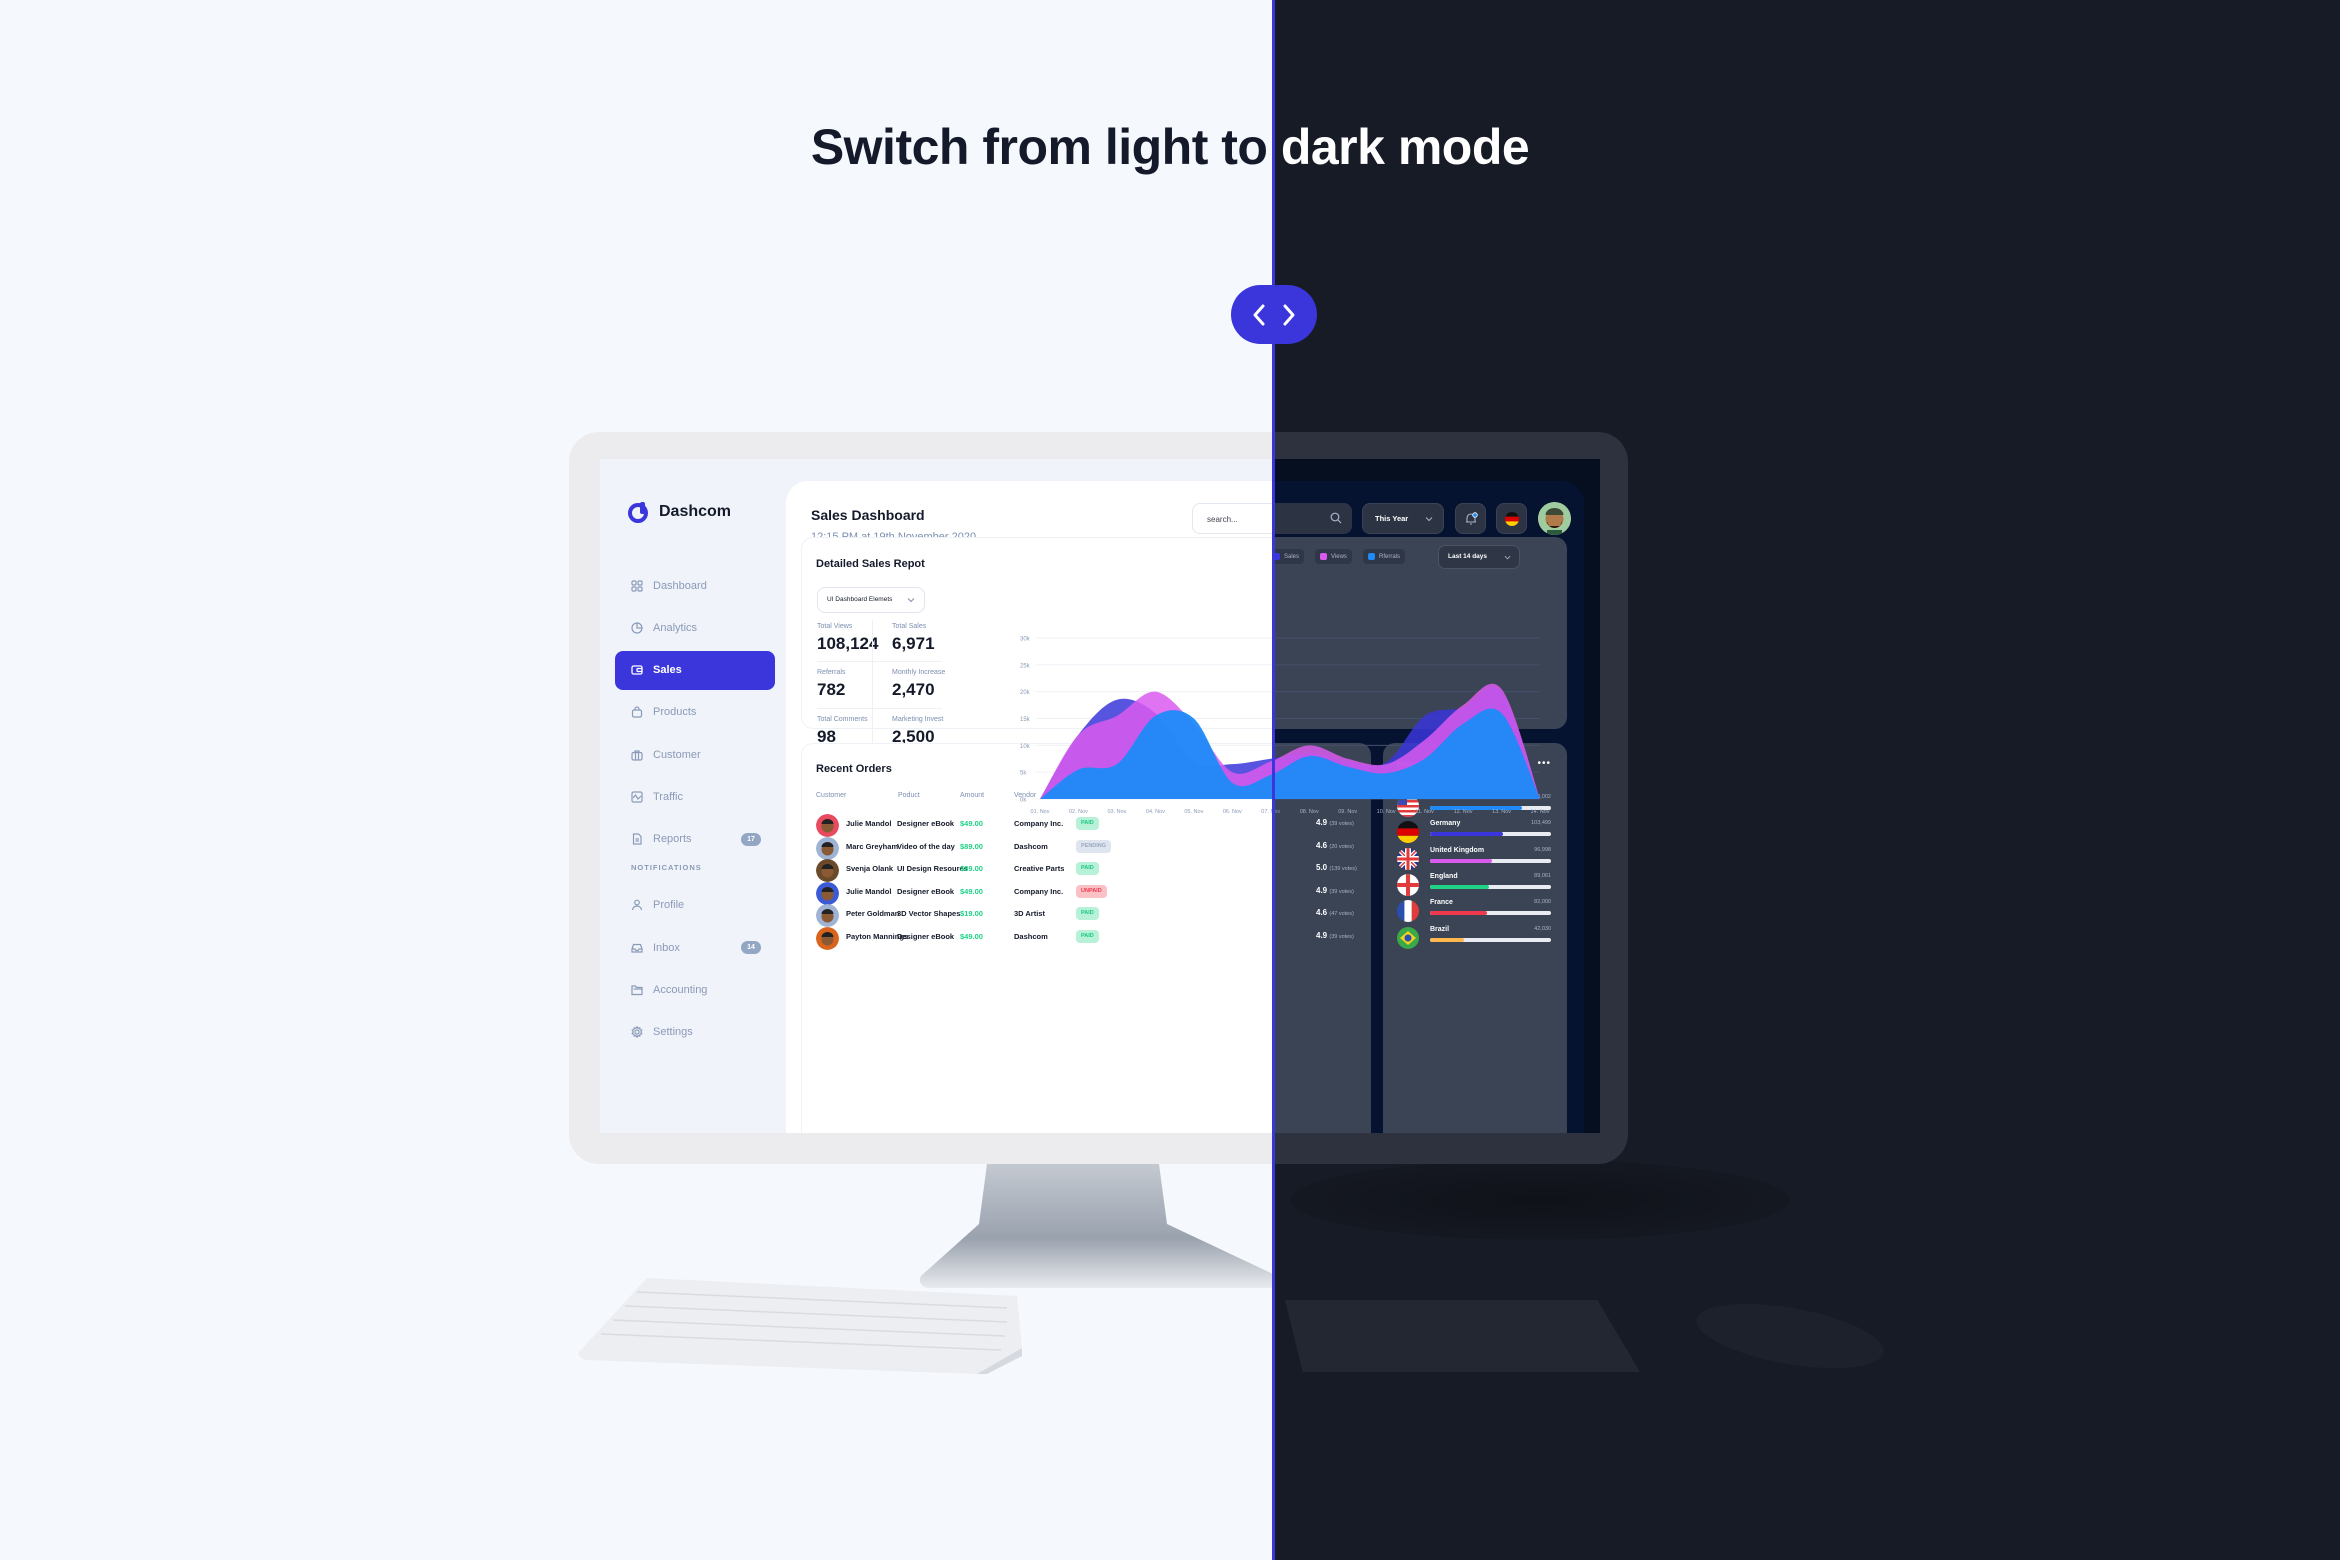  Describe the element at coordinates (1341, 846) in the screenshot. I see `rating-votes: (20 votes)` at that location.